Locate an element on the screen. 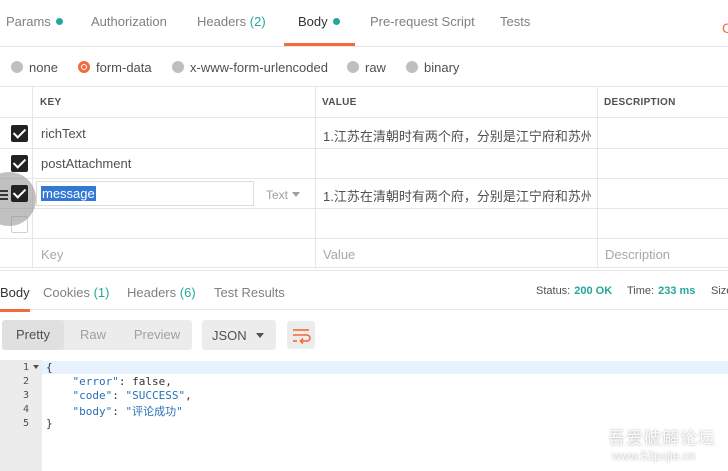  line-number: 4 is located at coordinates (25, 409).